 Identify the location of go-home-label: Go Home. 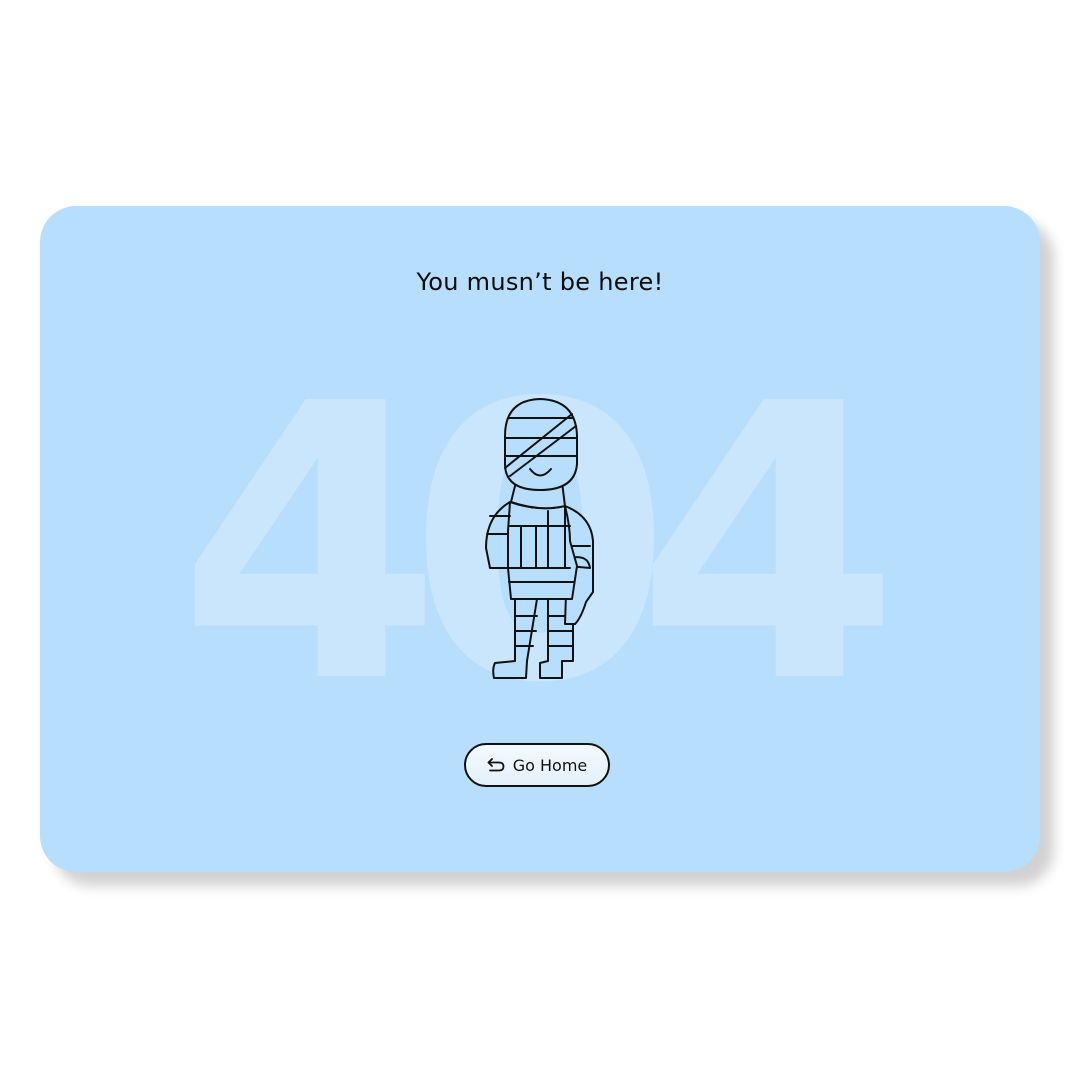
(550, 765).